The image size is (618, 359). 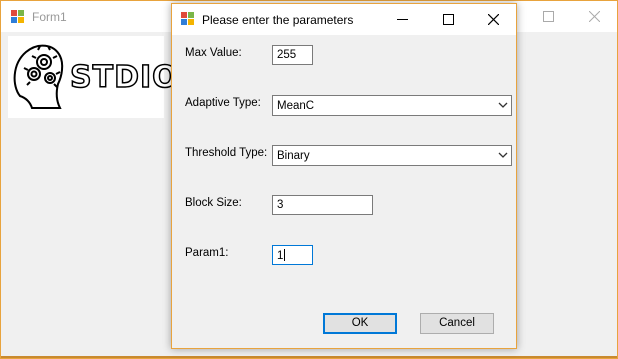 I want to click on adaptive-type-label: Adaptive Type:, so click(x=223, y=103).